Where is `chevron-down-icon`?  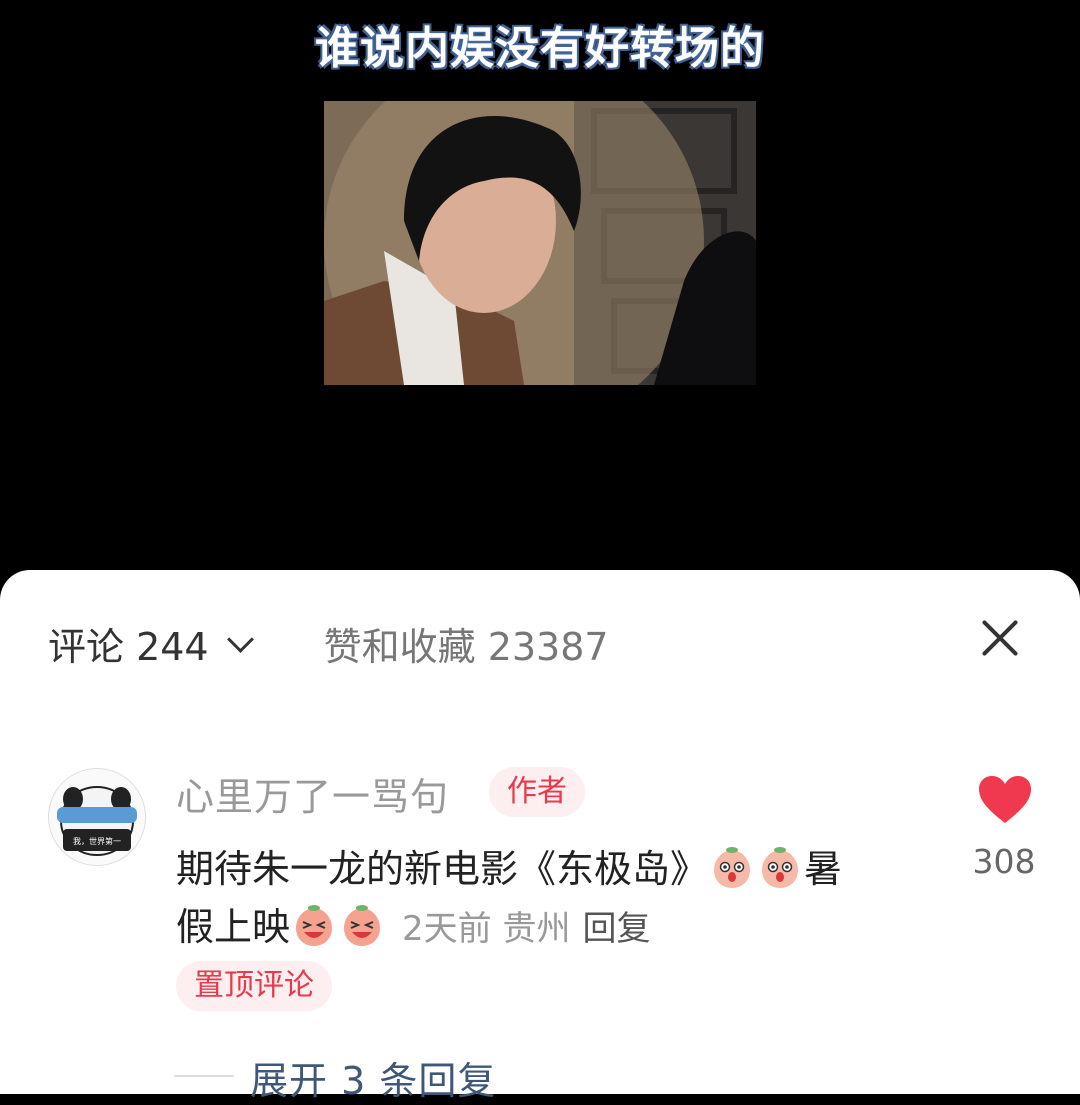 chevron-down-icon is located at coordinates (240, 639).